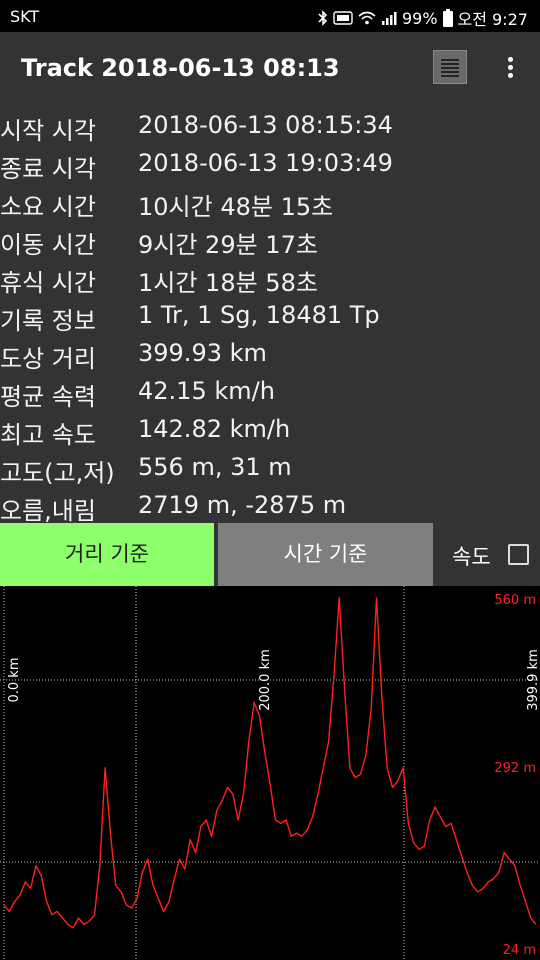 This screenshot has height=960, width=540. What do you see at coordinates (206, 391) in the screenshot?
I see `info-value: 42.15 km/h` at bounding box center [206, 391].